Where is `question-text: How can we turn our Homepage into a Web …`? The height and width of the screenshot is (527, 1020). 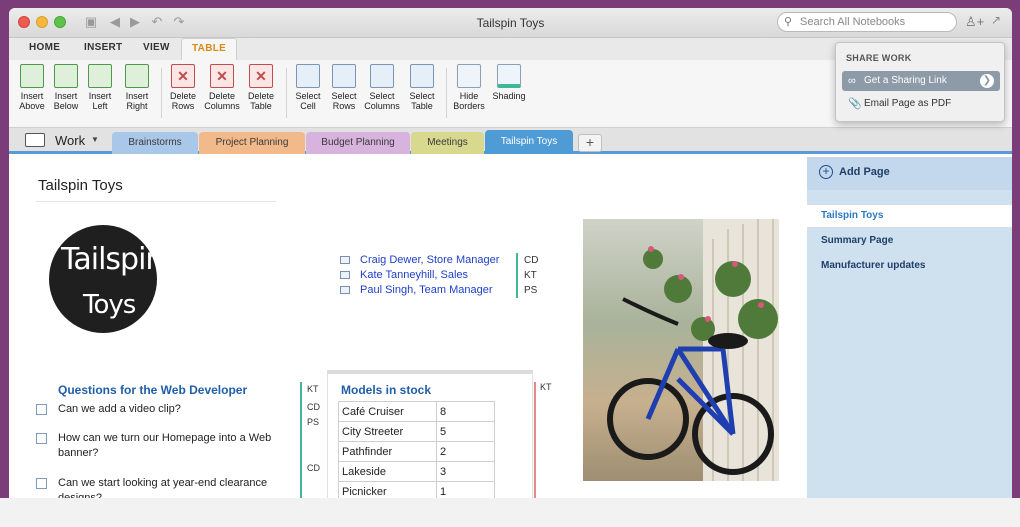 question-text: How can we turn our Homepage into a Web … is located at coordinates (173, 446).